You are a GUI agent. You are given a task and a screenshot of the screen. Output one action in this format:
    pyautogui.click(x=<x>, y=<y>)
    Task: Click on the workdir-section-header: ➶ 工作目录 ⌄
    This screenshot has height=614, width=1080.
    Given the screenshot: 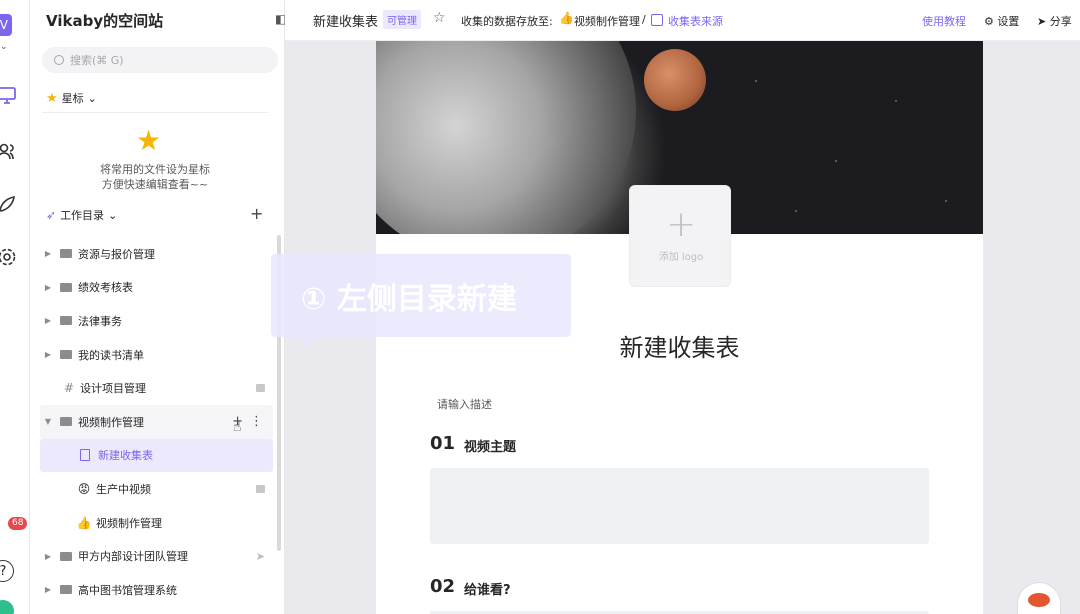 What is the action you would take?
    pyautogui.click(x=81, y=215)
    